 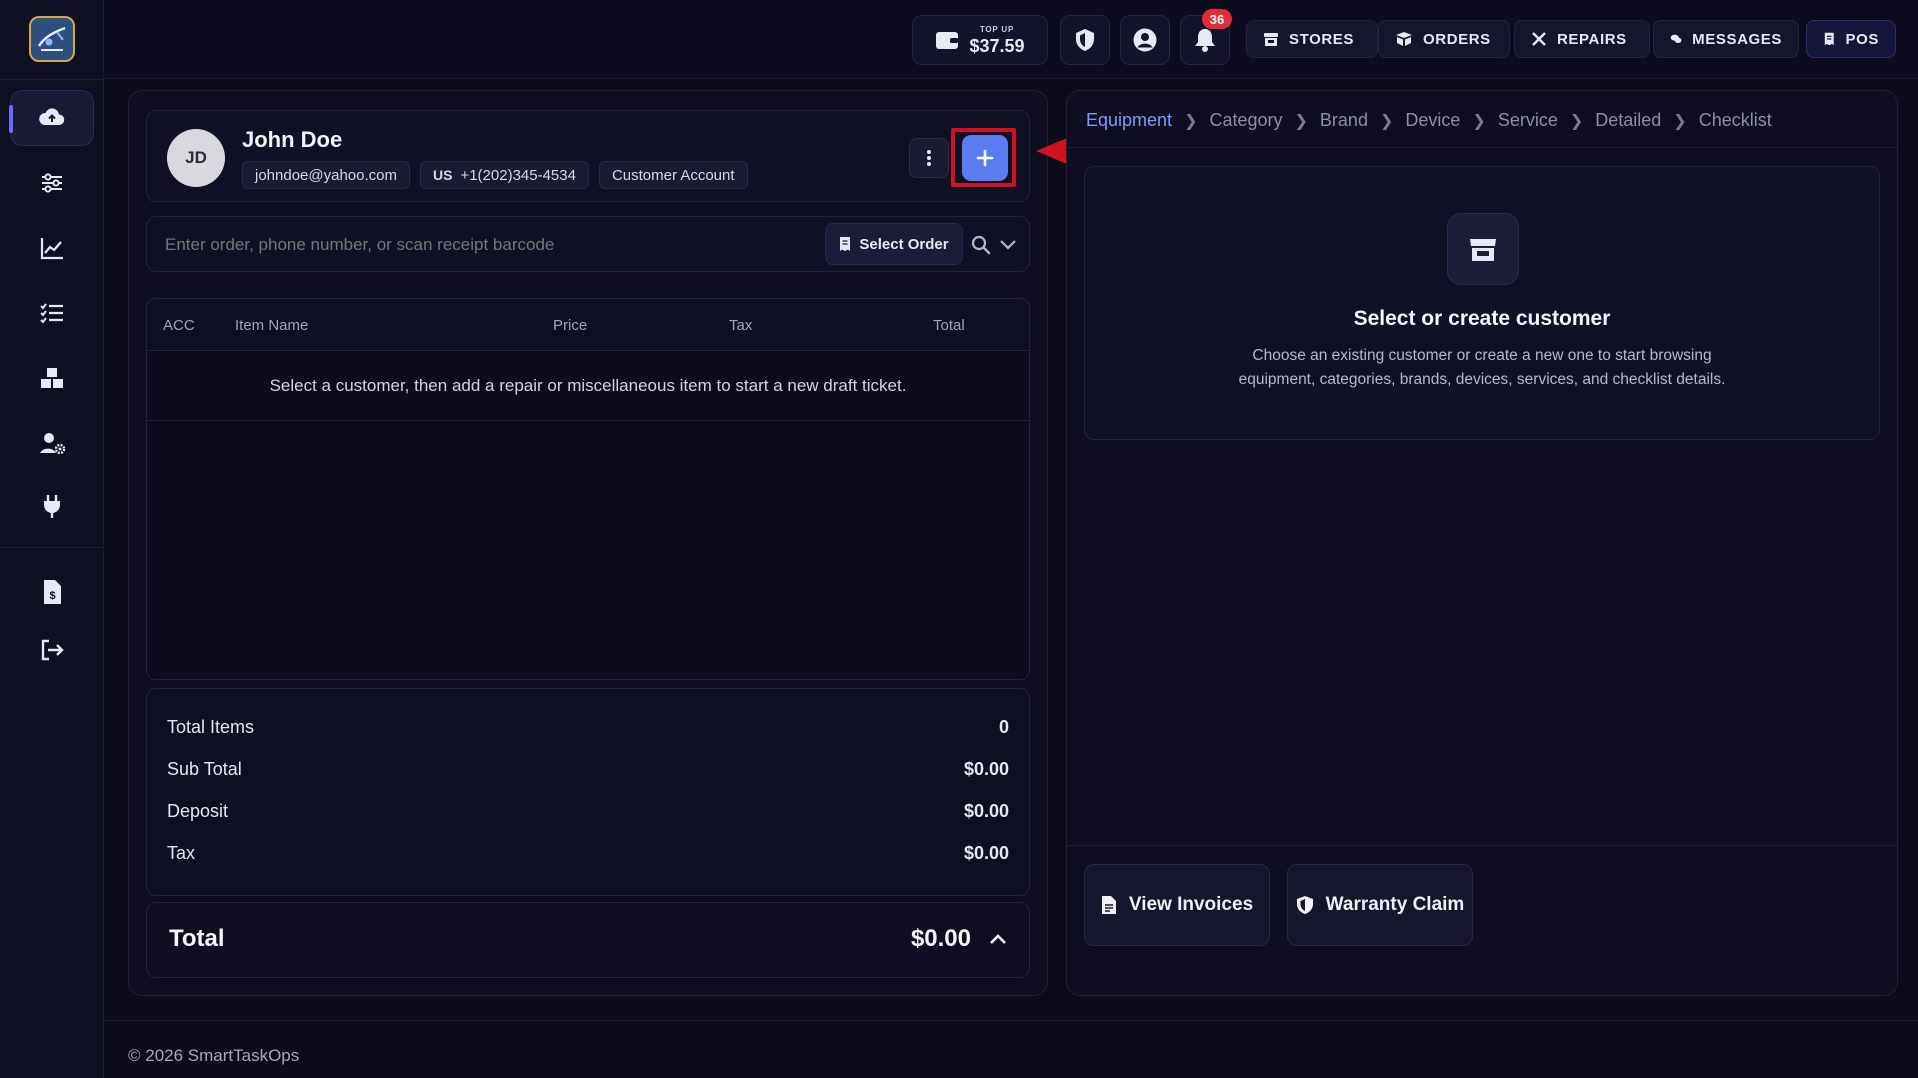 I want to click on boxes-icon, so click(x=52, y=378).